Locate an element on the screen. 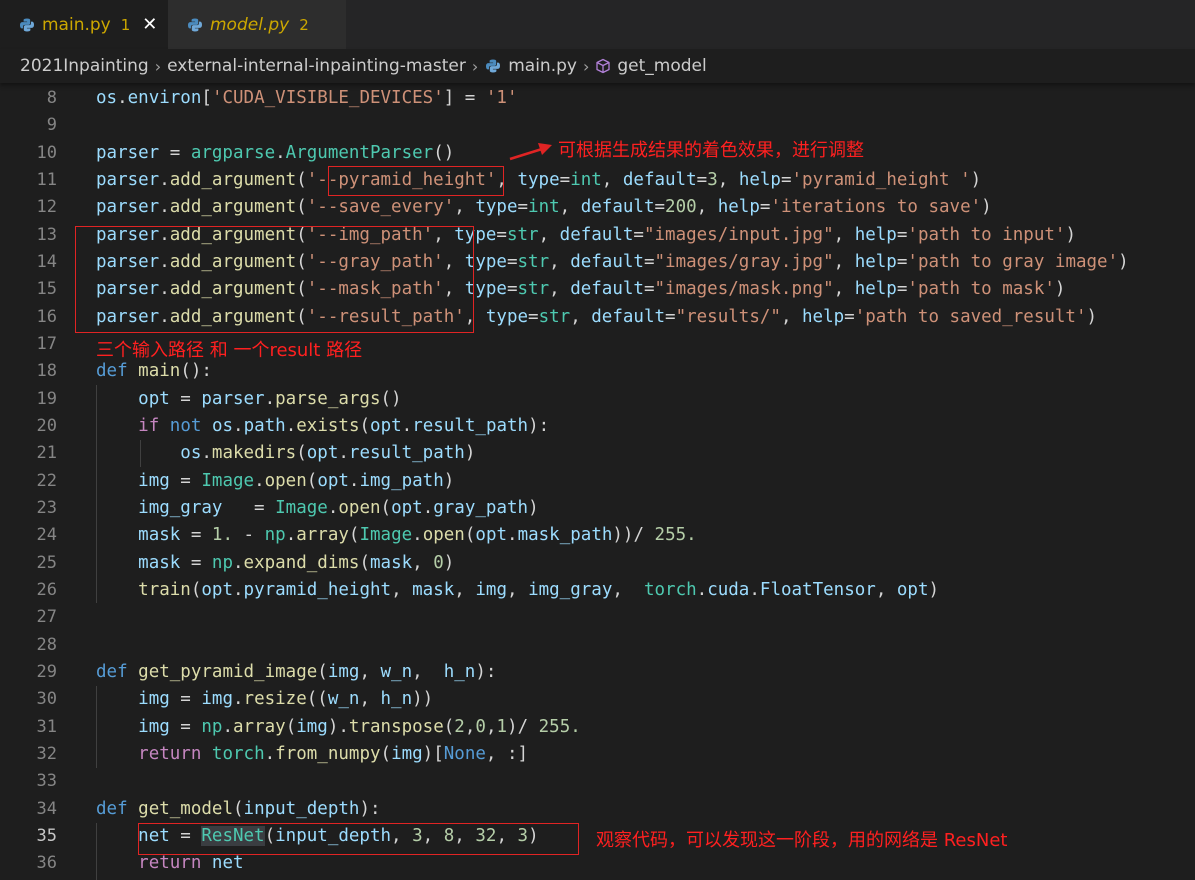 Image resolution: width=1195 pixels, height=880 pixels. code-line: 25 mask = np.expand_dims(mask, 0) is located at coordinates (597, 563).